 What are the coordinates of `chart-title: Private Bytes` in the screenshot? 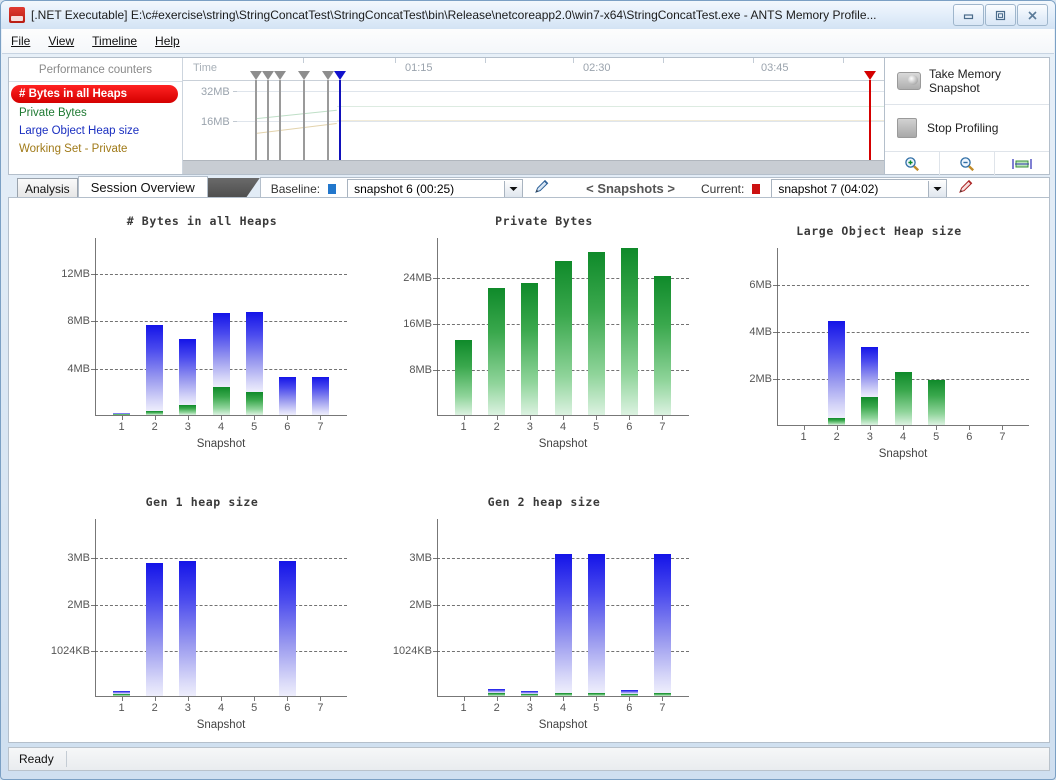 It's located at (544, 221).